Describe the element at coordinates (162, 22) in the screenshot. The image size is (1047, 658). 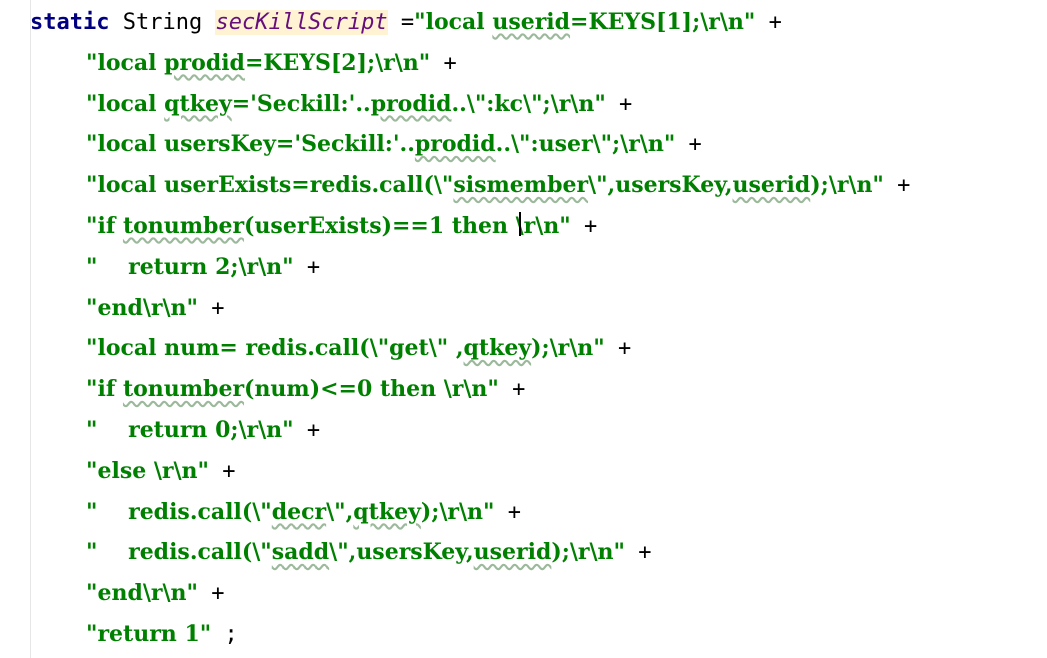
I see `code-token: String` at that location.